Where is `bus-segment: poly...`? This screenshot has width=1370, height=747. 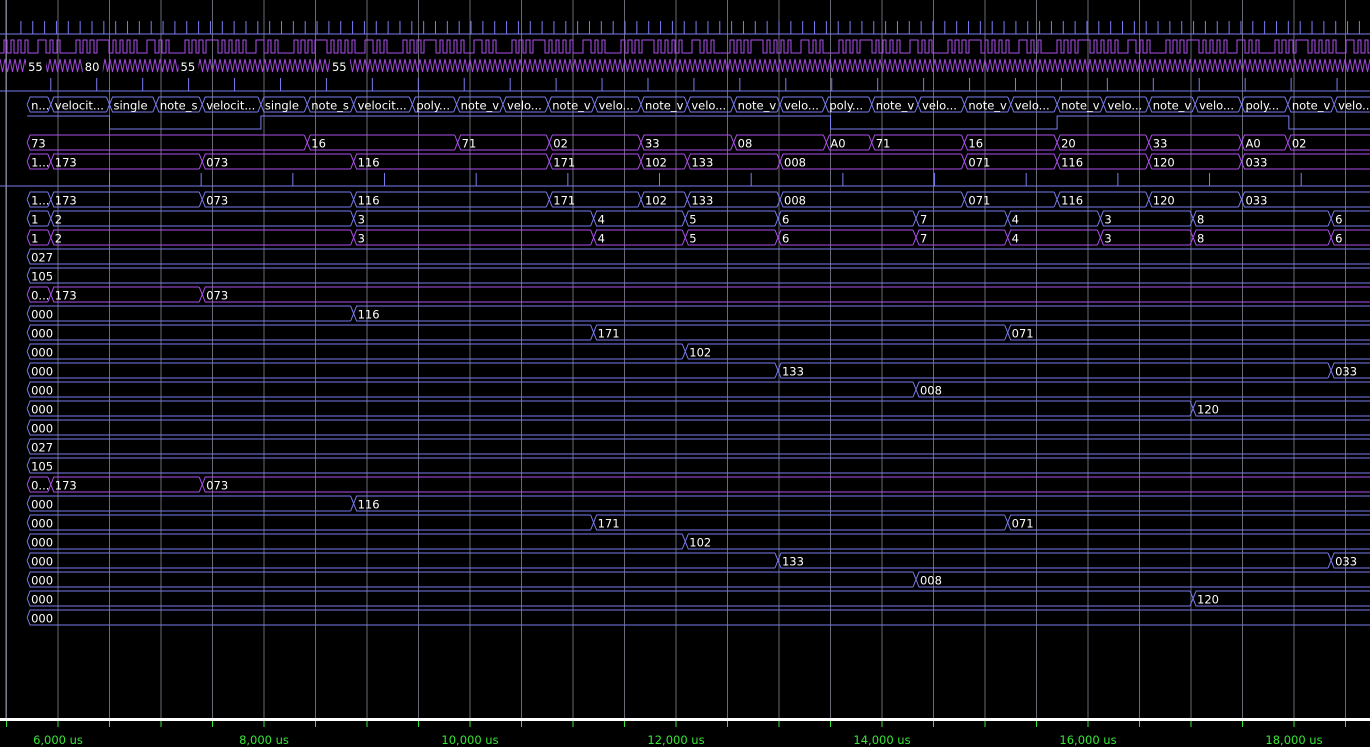
bus-segment: poly... is located at coordinates (1265, 104).